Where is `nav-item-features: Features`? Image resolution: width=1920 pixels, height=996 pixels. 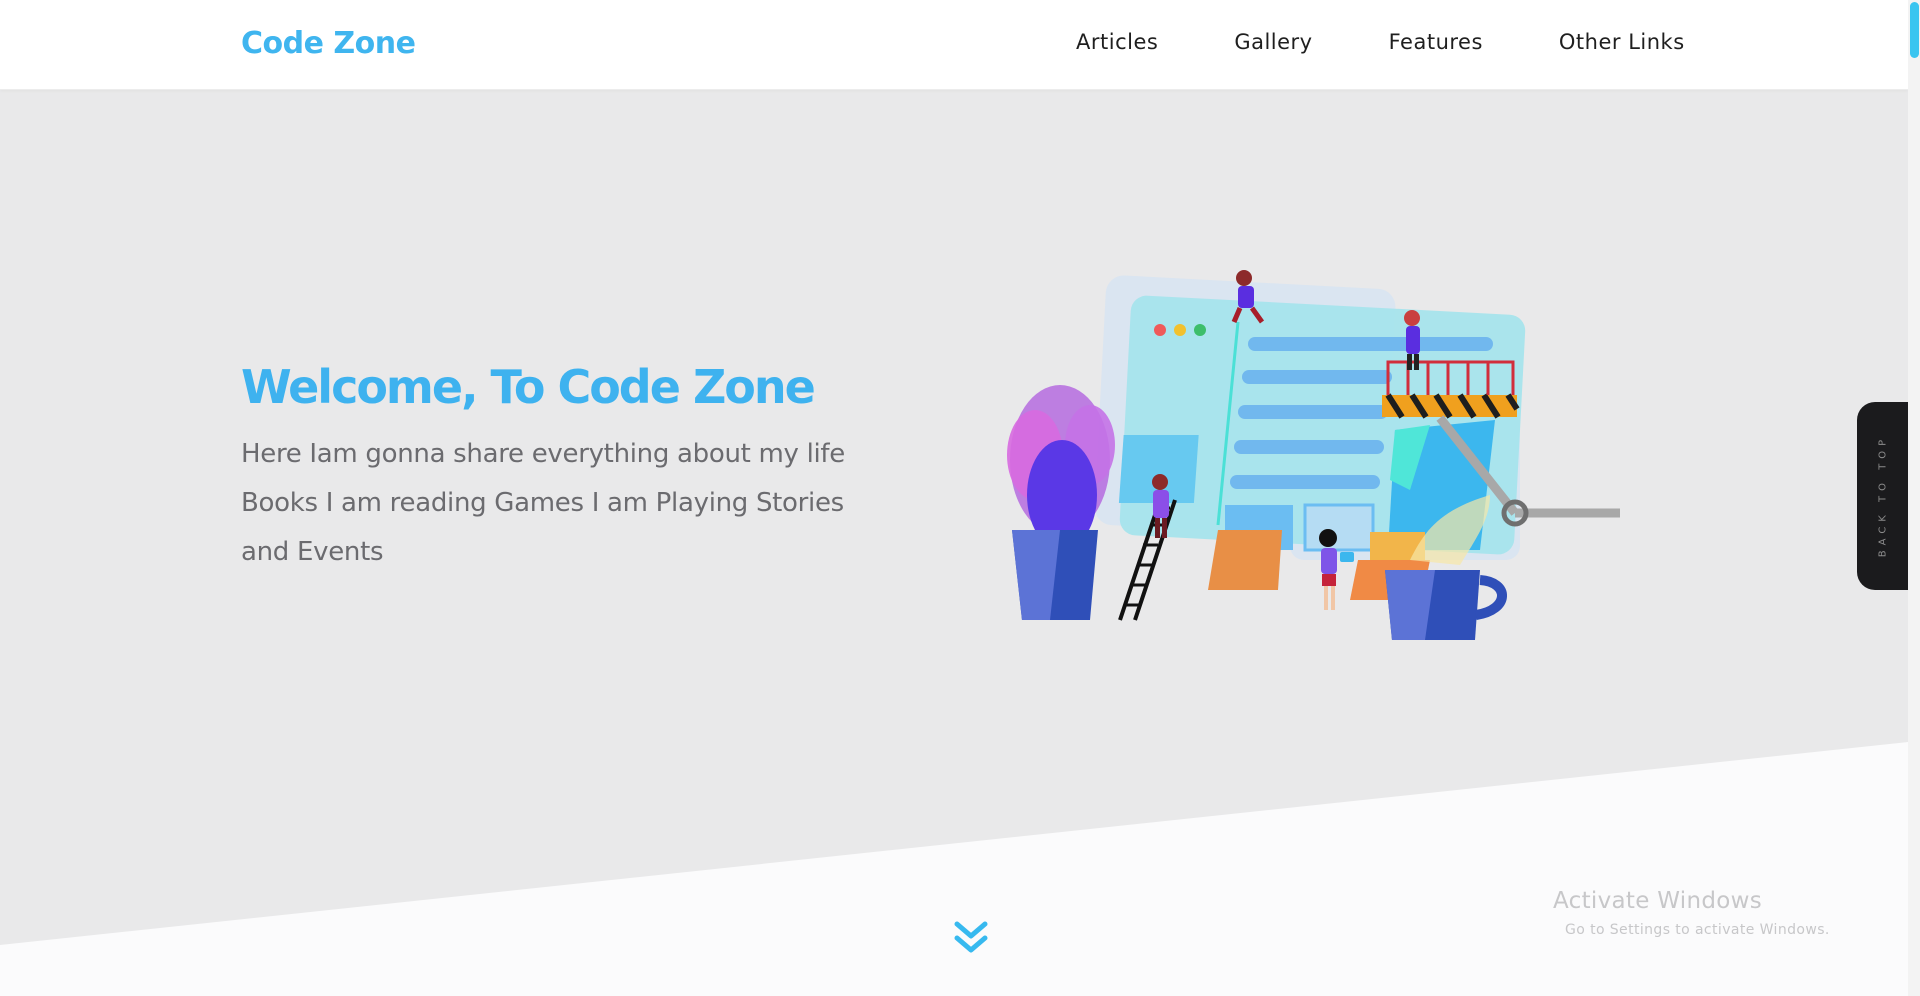
nav-item-features: Features is located at coordinates (1436, 42).